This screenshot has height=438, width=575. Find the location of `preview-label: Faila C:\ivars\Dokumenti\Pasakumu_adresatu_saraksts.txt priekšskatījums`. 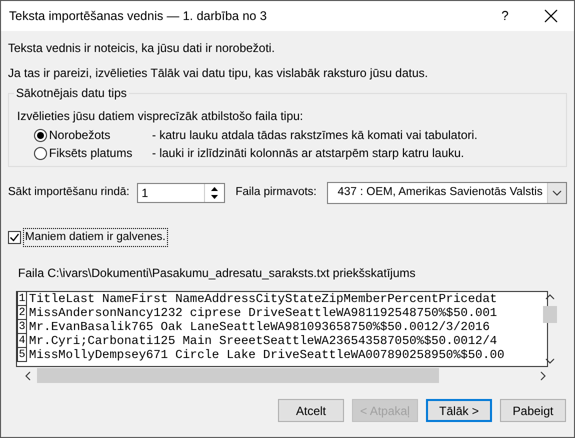

preview-label: Faila C:\ivars\Dokumenti\Pasakumu_adresatu_saraksts.txt priekšskatījums is located at coordinates (217, 273).